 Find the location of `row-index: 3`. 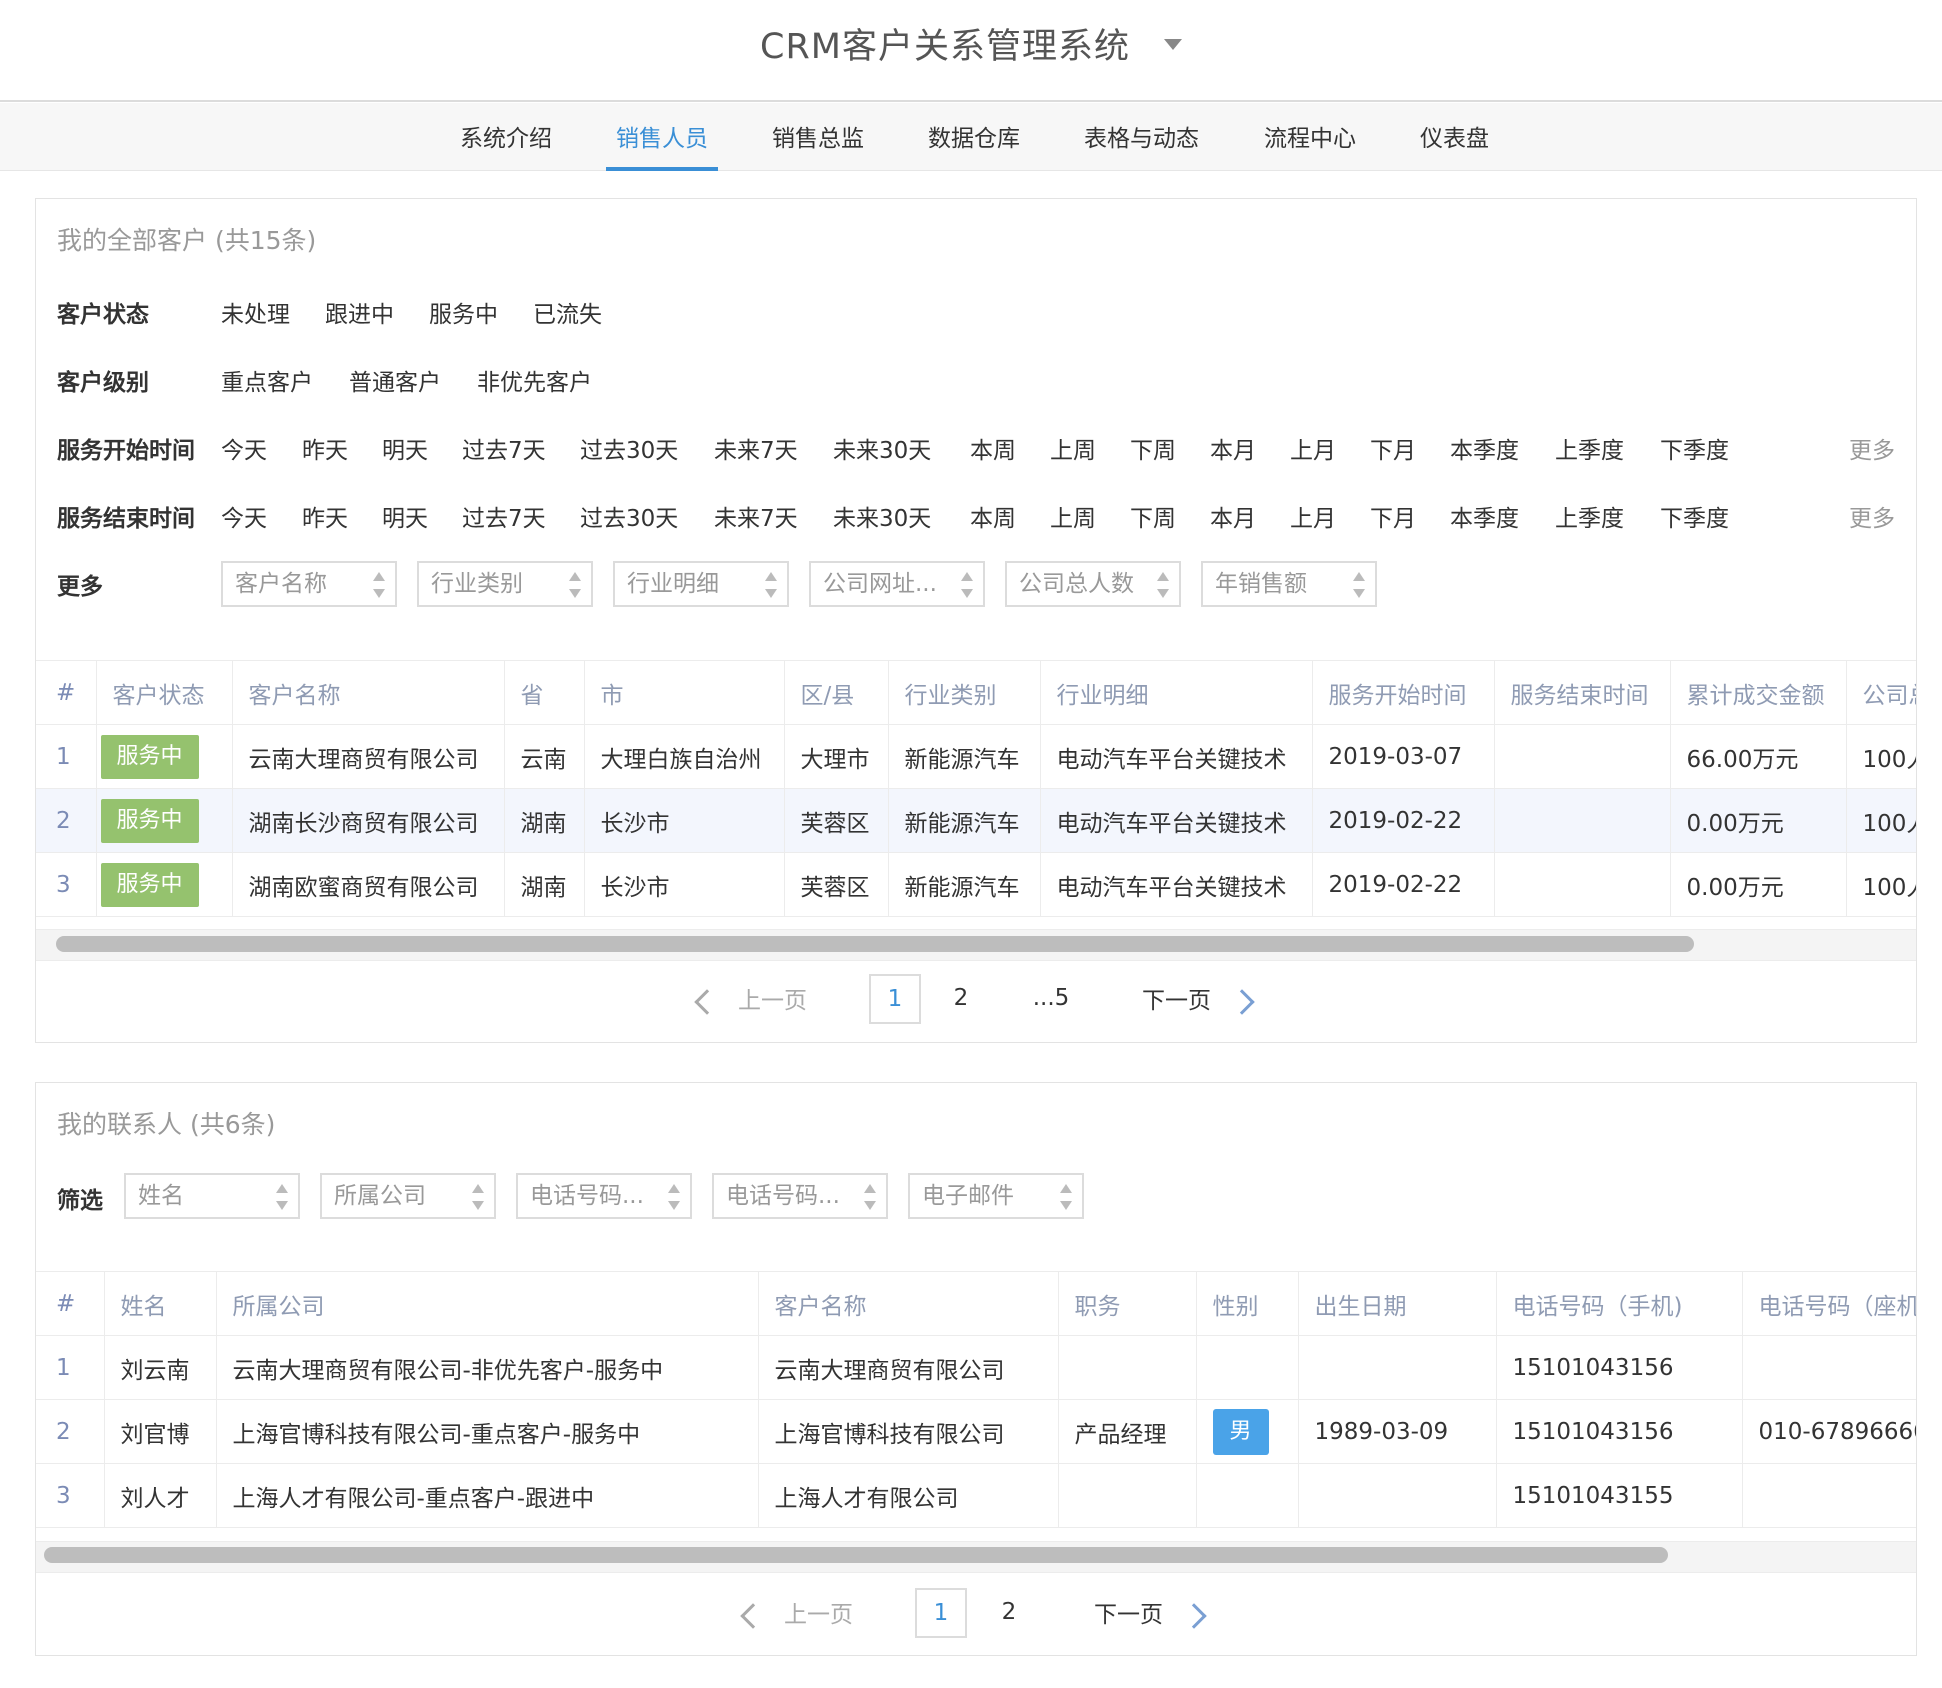

row-index: 3 is located at coordinates (70, 1495).